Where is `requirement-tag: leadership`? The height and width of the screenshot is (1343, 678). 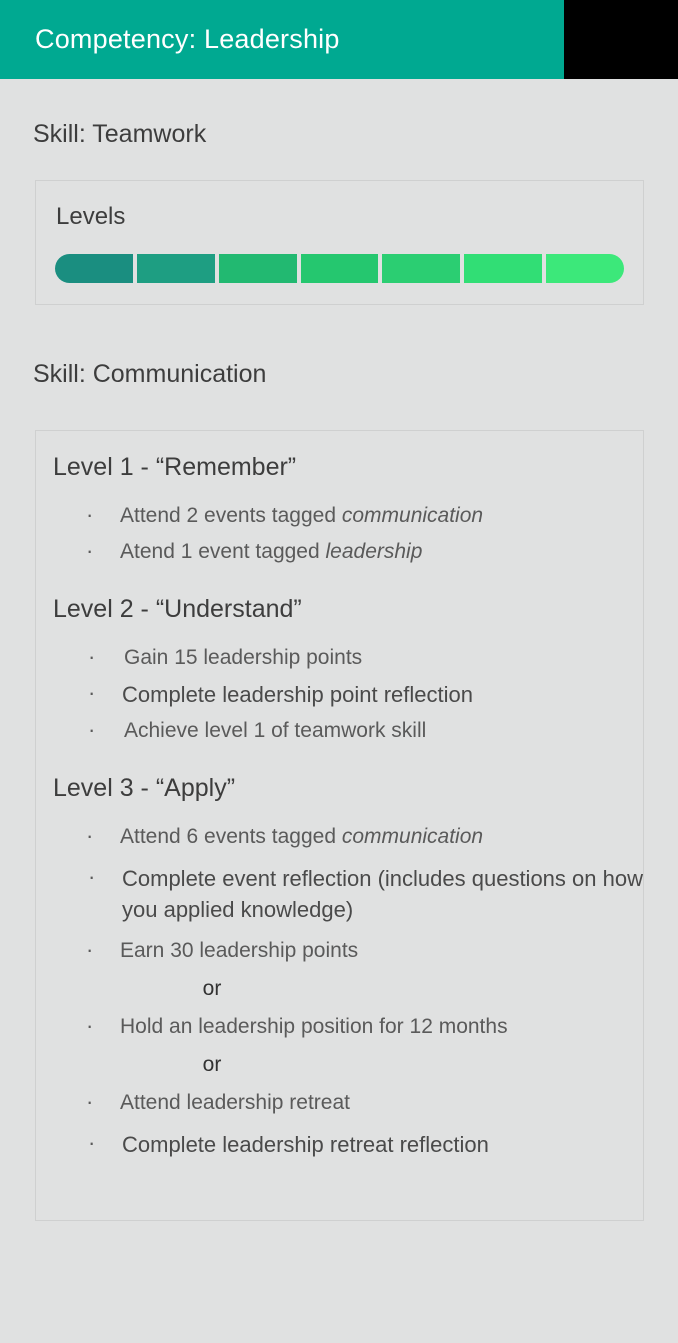 requirement-tag: leadership is located at coordinates (374, 551).